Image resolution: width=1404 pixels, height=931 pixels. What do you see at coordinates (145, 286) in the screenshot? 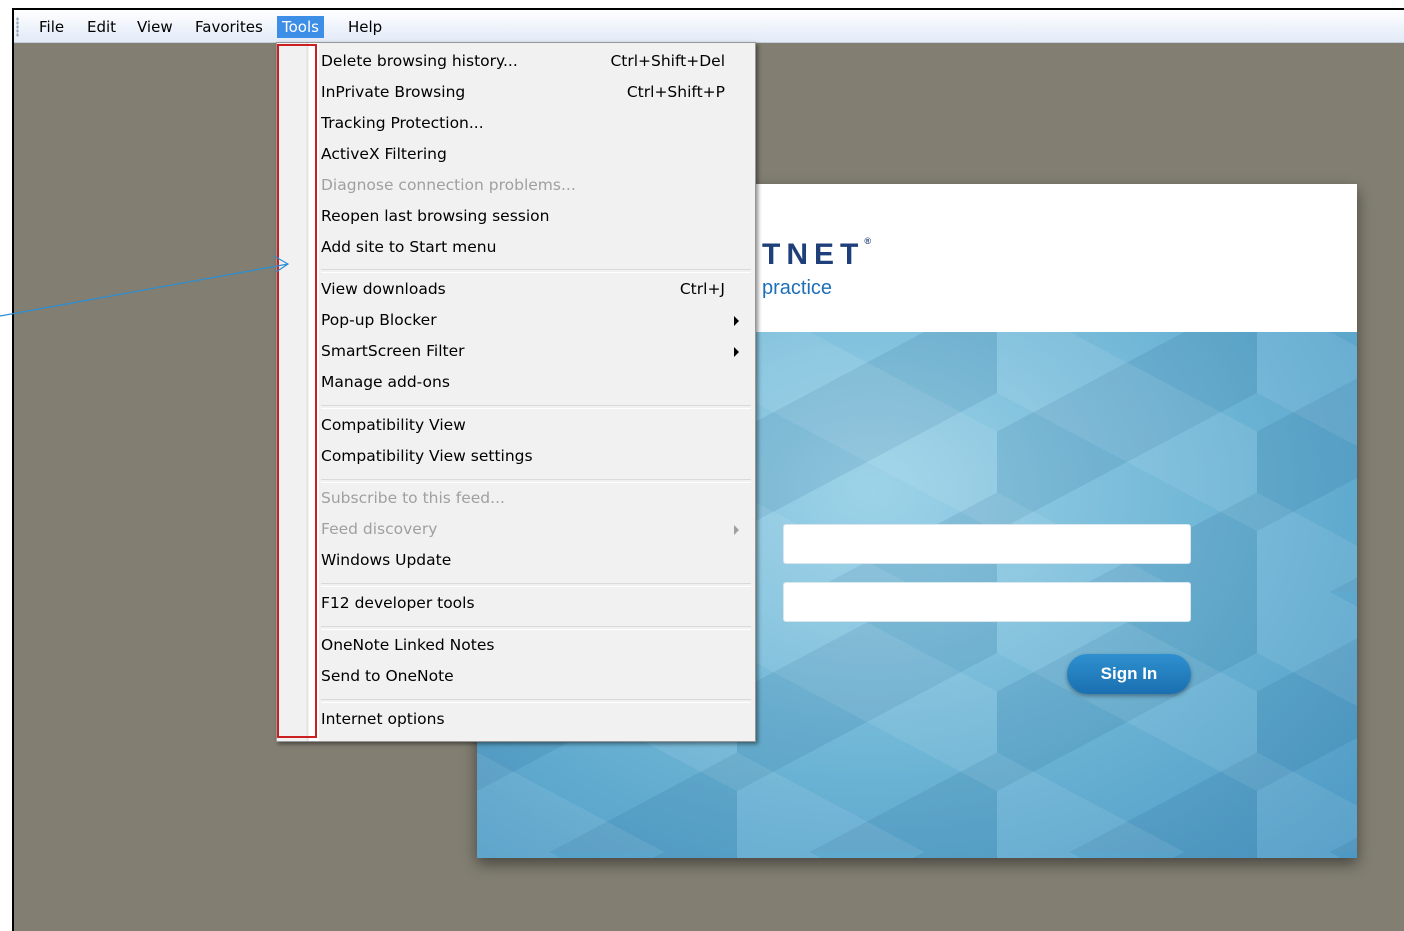
I see `annotation-callout-arrow` at bounding box center [145, 286].